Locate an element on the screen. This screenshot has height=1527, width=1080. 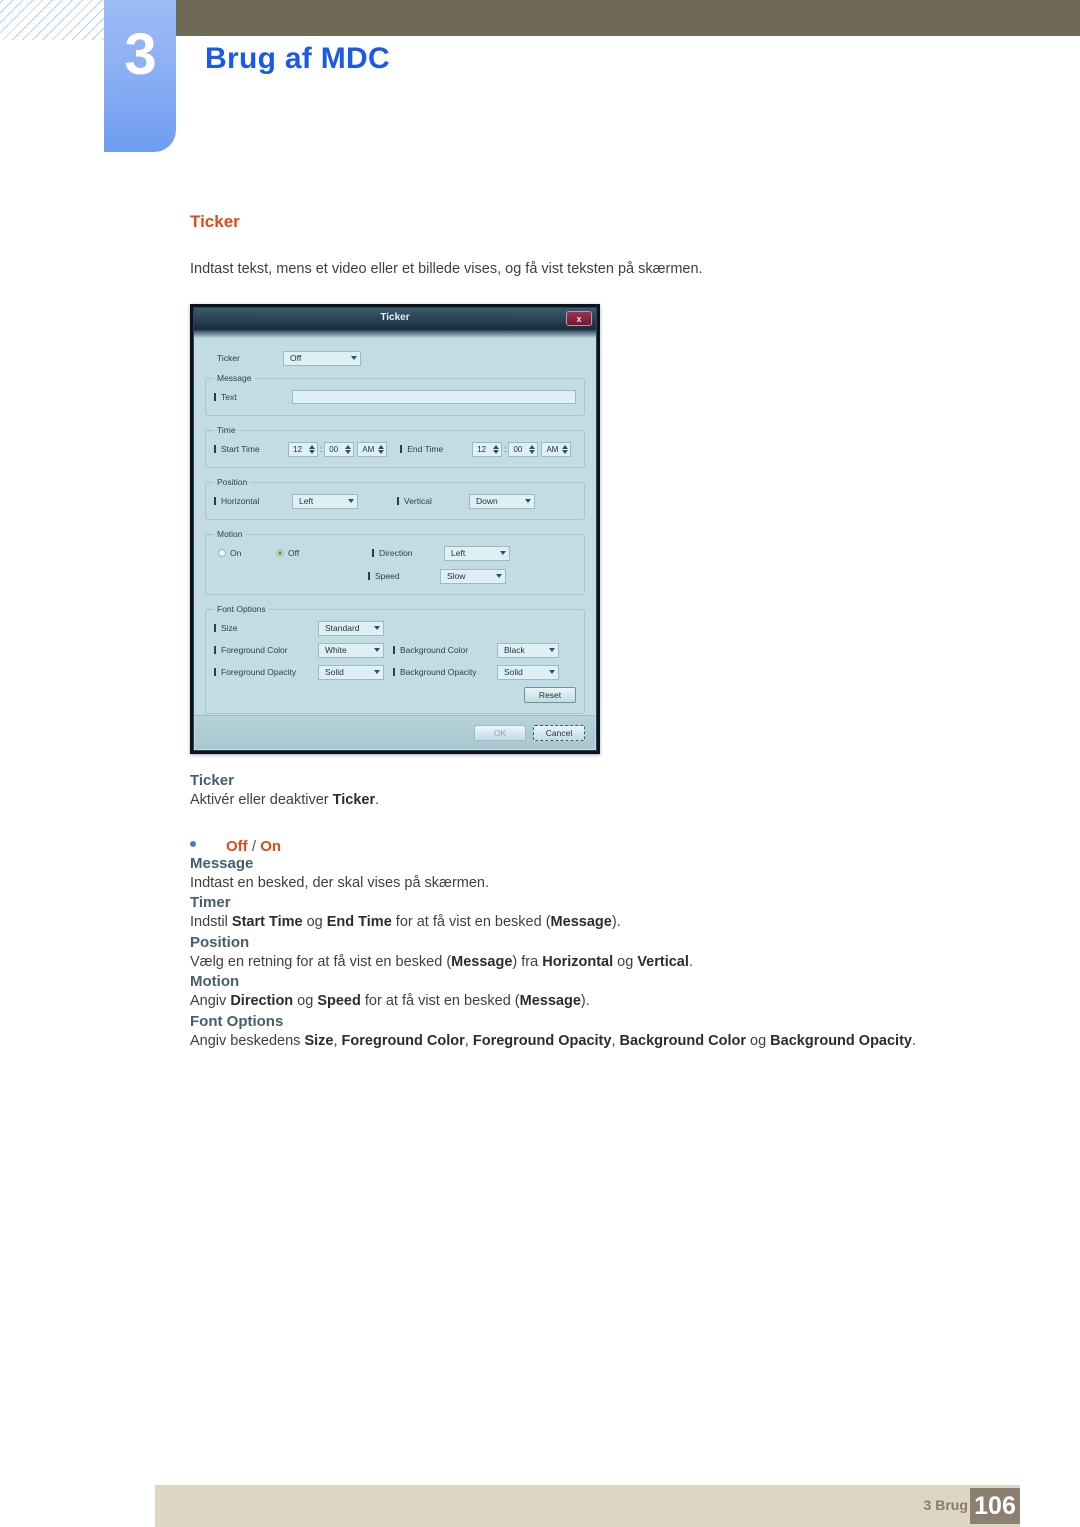
end-hour-stepper: 12 is located at coordinates (487, 449).